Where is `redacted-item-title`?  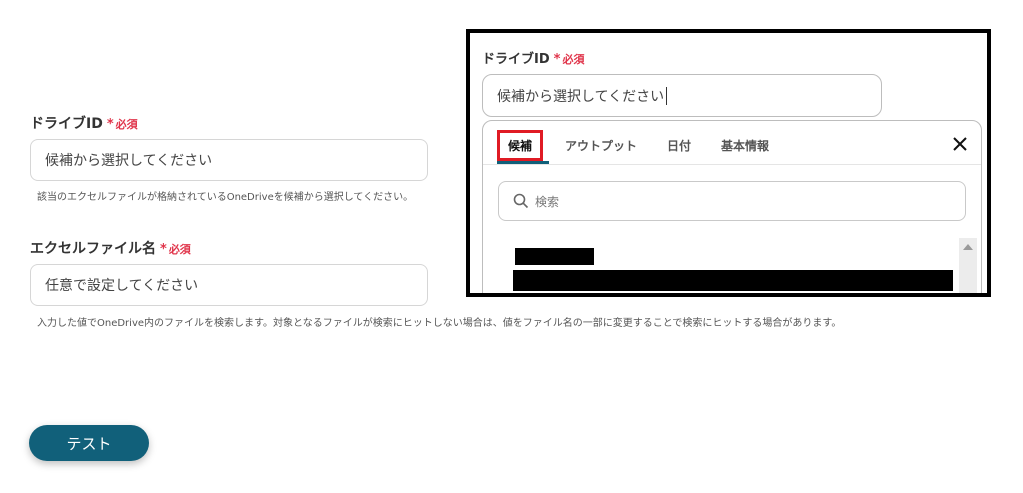 redacted-item-title is located at coordinates (554, 256).